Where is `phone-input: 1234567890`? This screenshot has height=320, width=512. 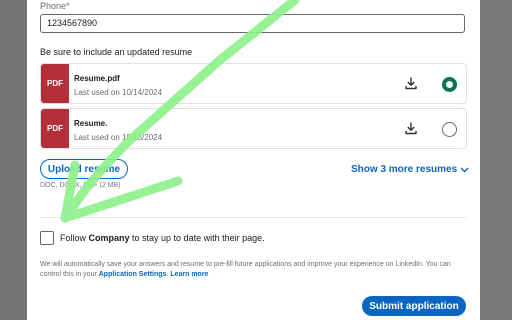 phone-input: 1234567890 is located at coordinates (252, 23).